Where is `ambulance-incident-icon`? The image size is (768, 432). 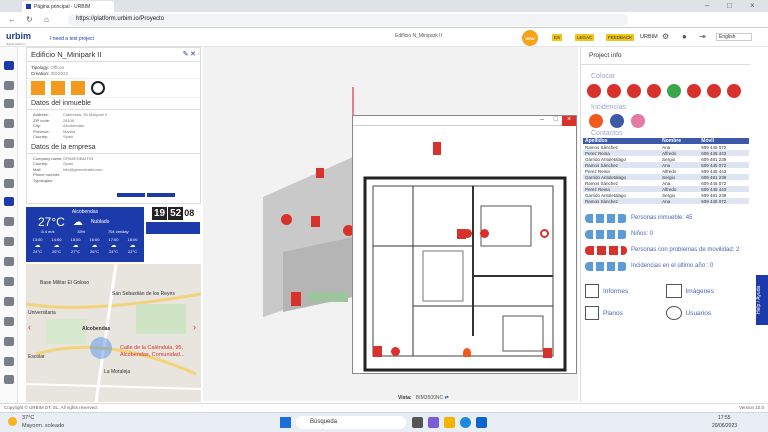
ambulance-incident-icon is located at coordinates (638, 121).